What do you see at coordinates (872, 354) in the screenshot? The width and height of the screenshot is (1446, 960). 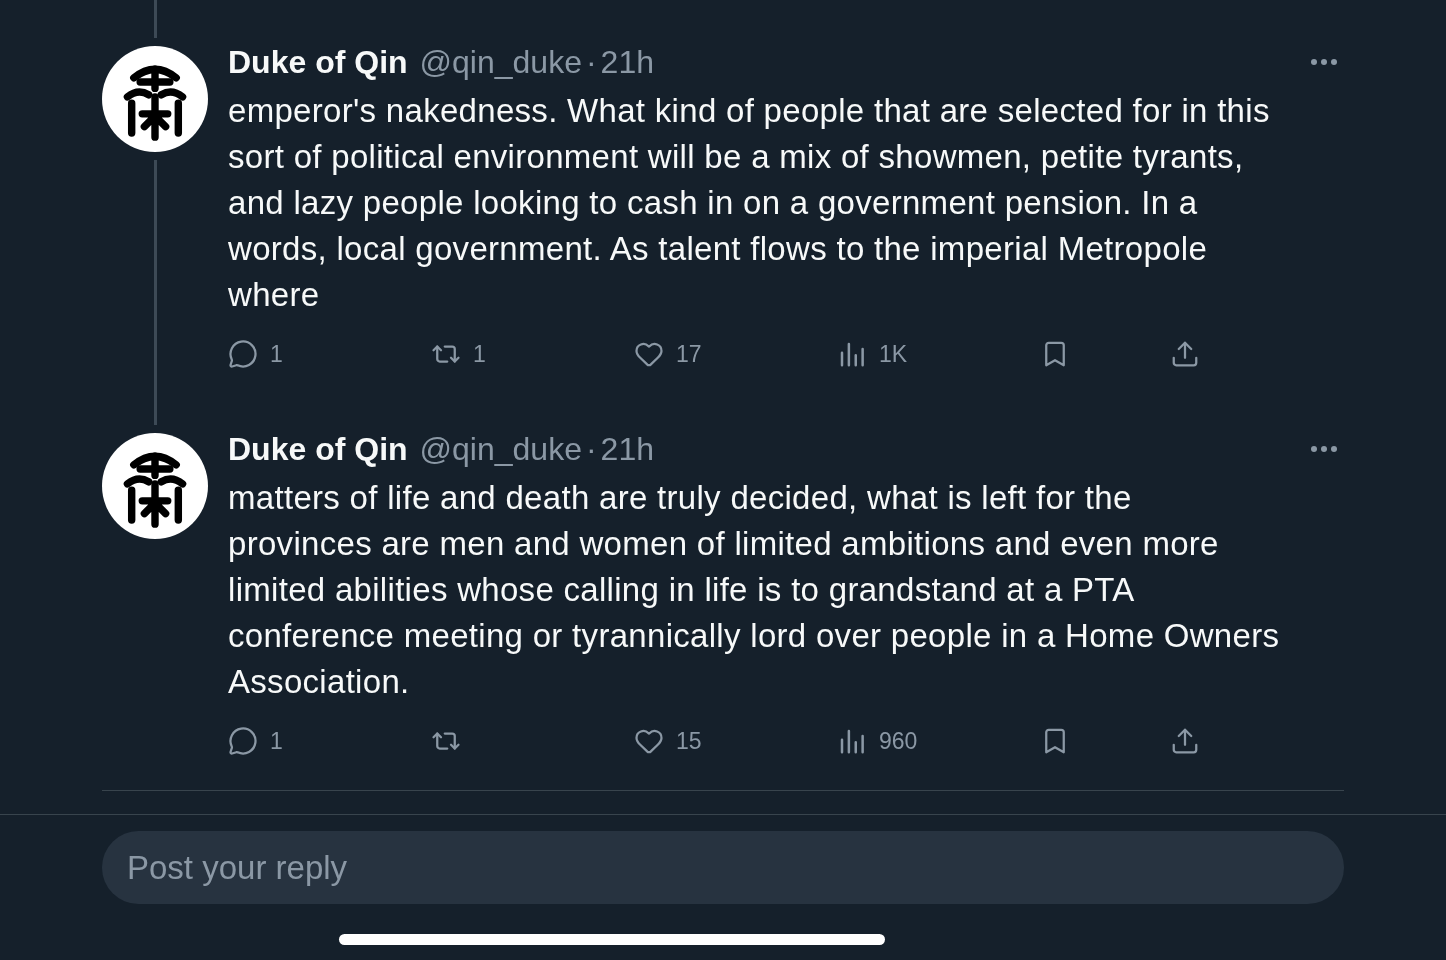 I see `views-button: 1K` at bounding box center [872, 354].